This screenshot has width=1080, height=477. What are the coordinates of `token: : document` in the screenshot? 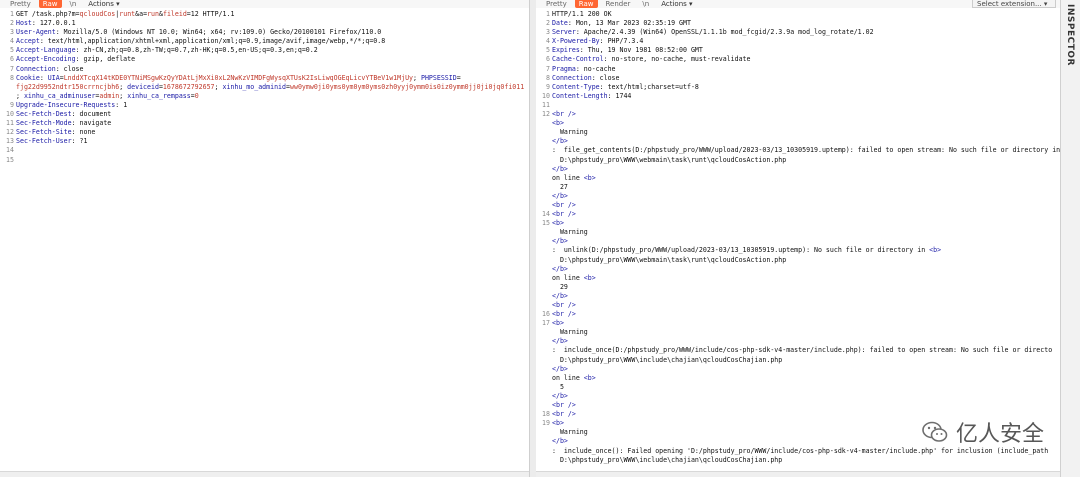 It's located at (91, 114).